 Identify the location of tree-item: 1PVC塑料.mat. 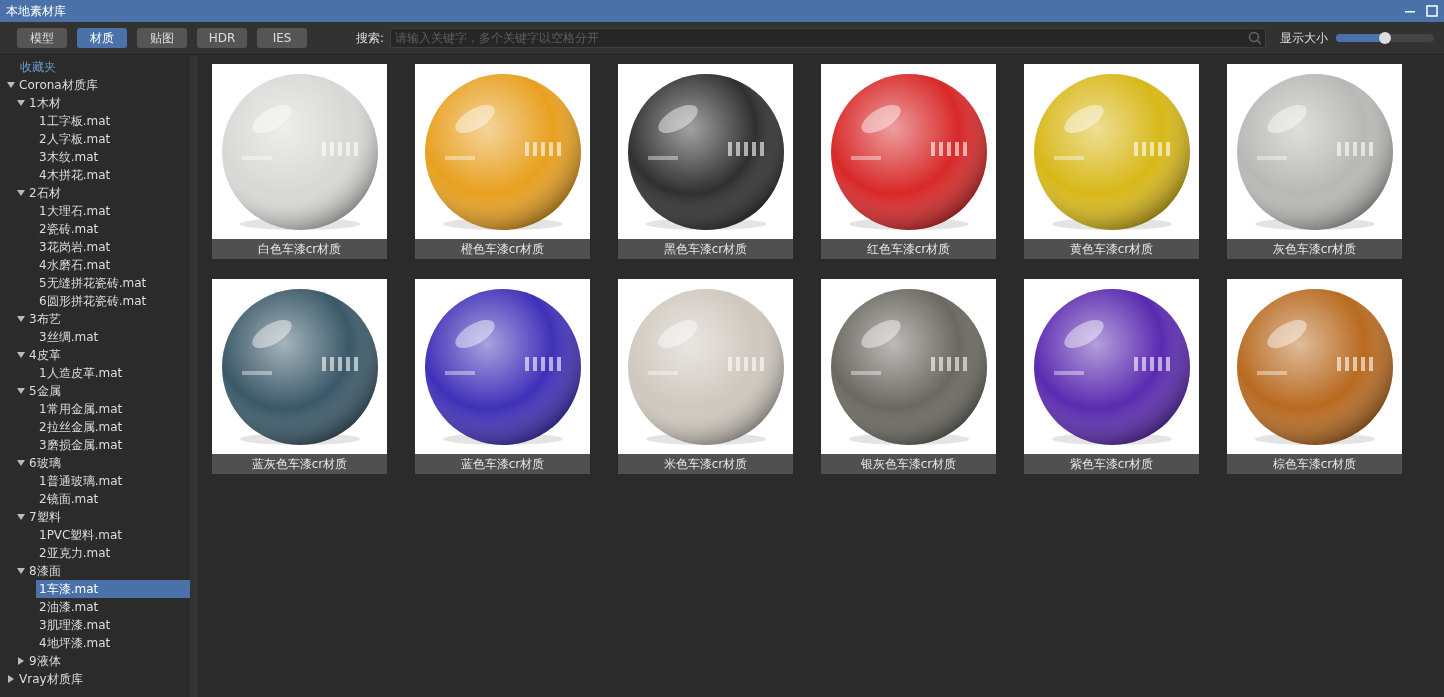
(81, 535).